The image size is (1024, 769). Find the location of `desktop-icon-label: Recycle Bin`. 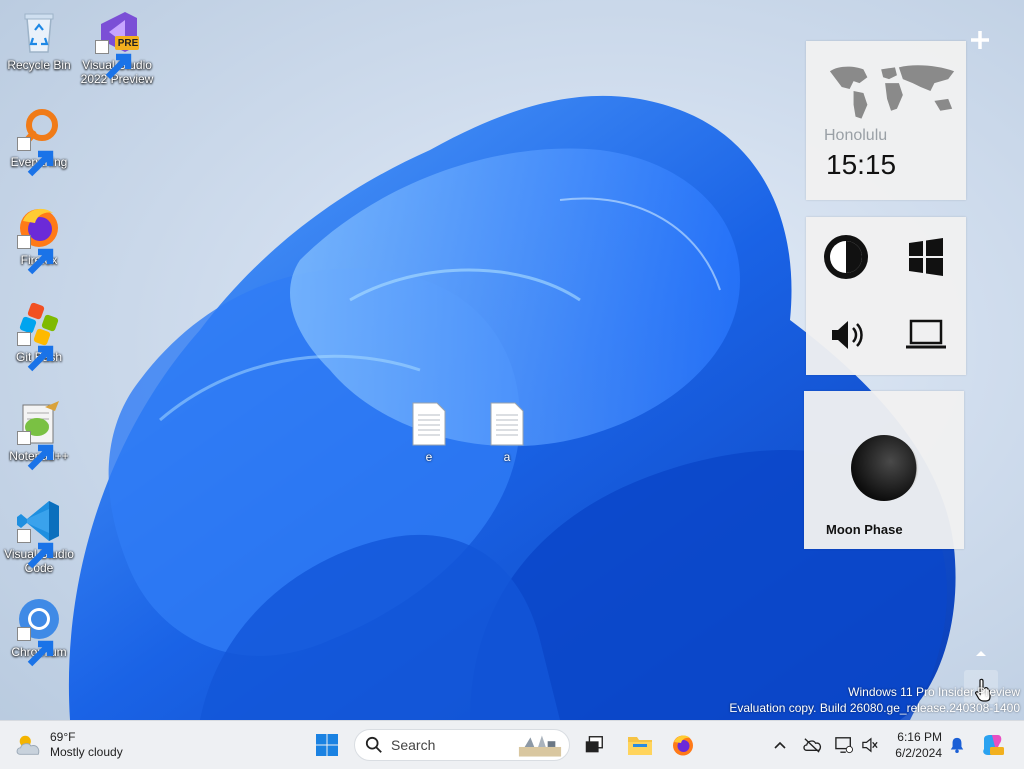

desktop-icon-label: Recycle Bin is located at coordinates (39, 65).